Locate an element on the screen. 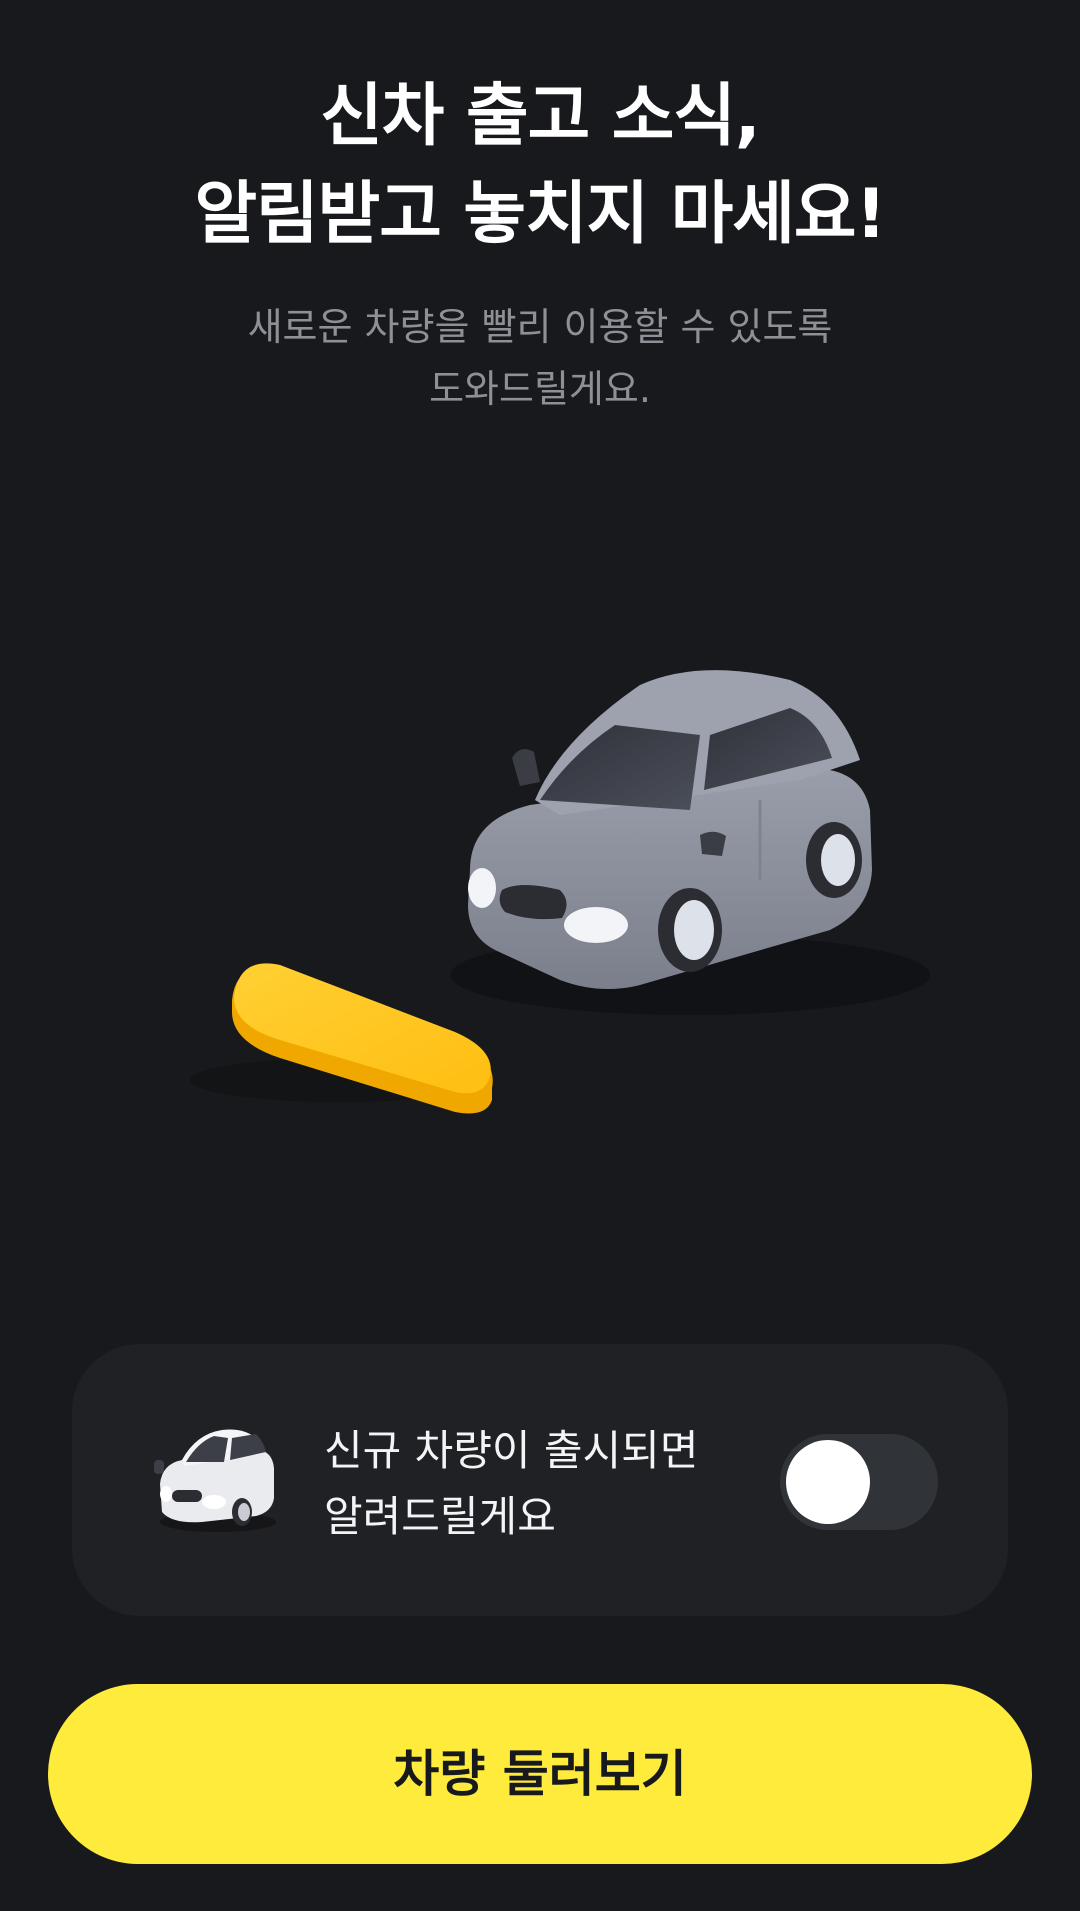  title-line-2: 알림받고 놓치지 마세요! is located at coordinates (540, 214).